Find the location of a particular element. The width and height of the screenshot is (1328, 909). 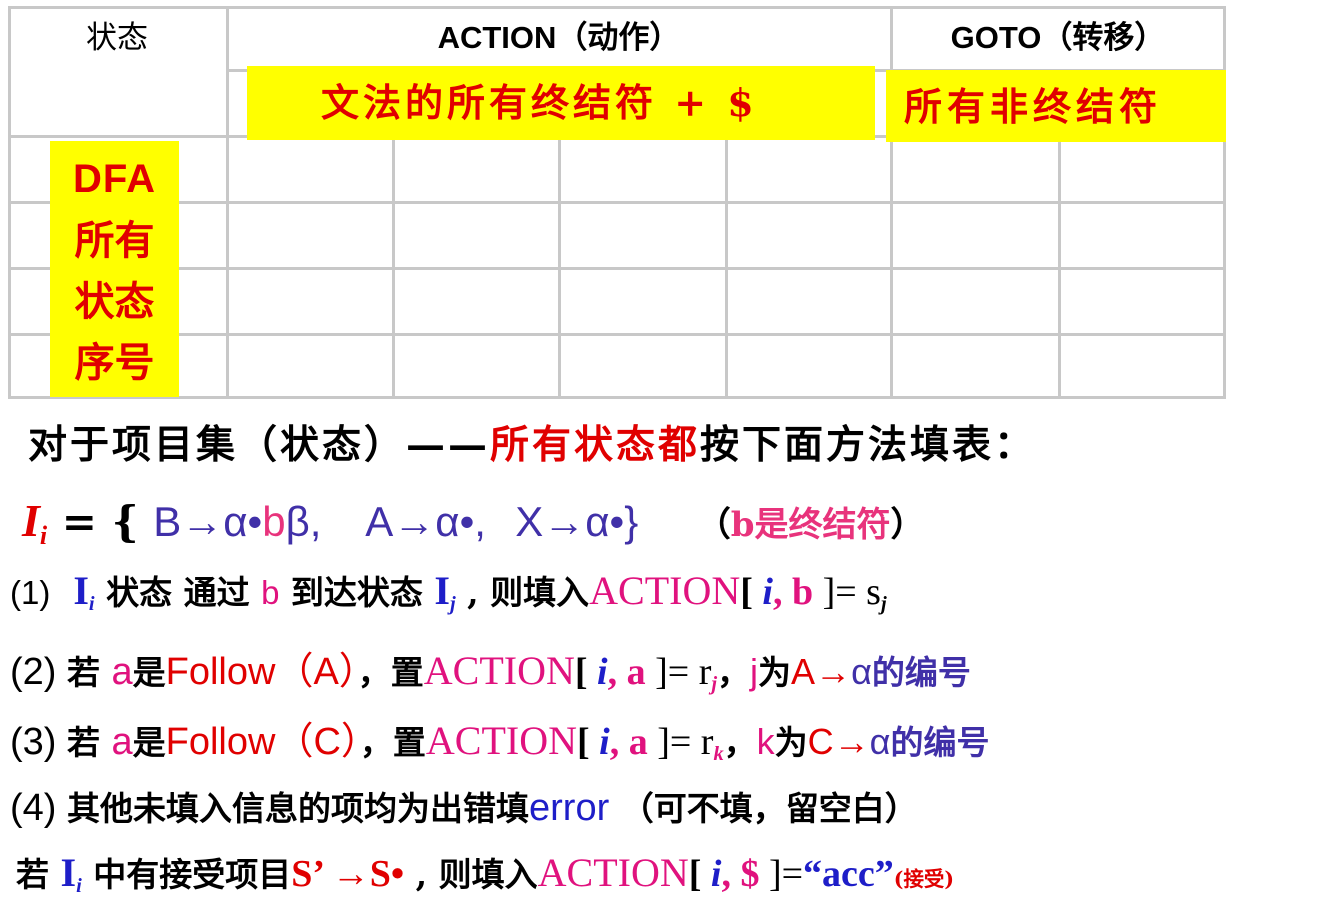

accept-item: S’ →S• is located at coordinates (348, 874).